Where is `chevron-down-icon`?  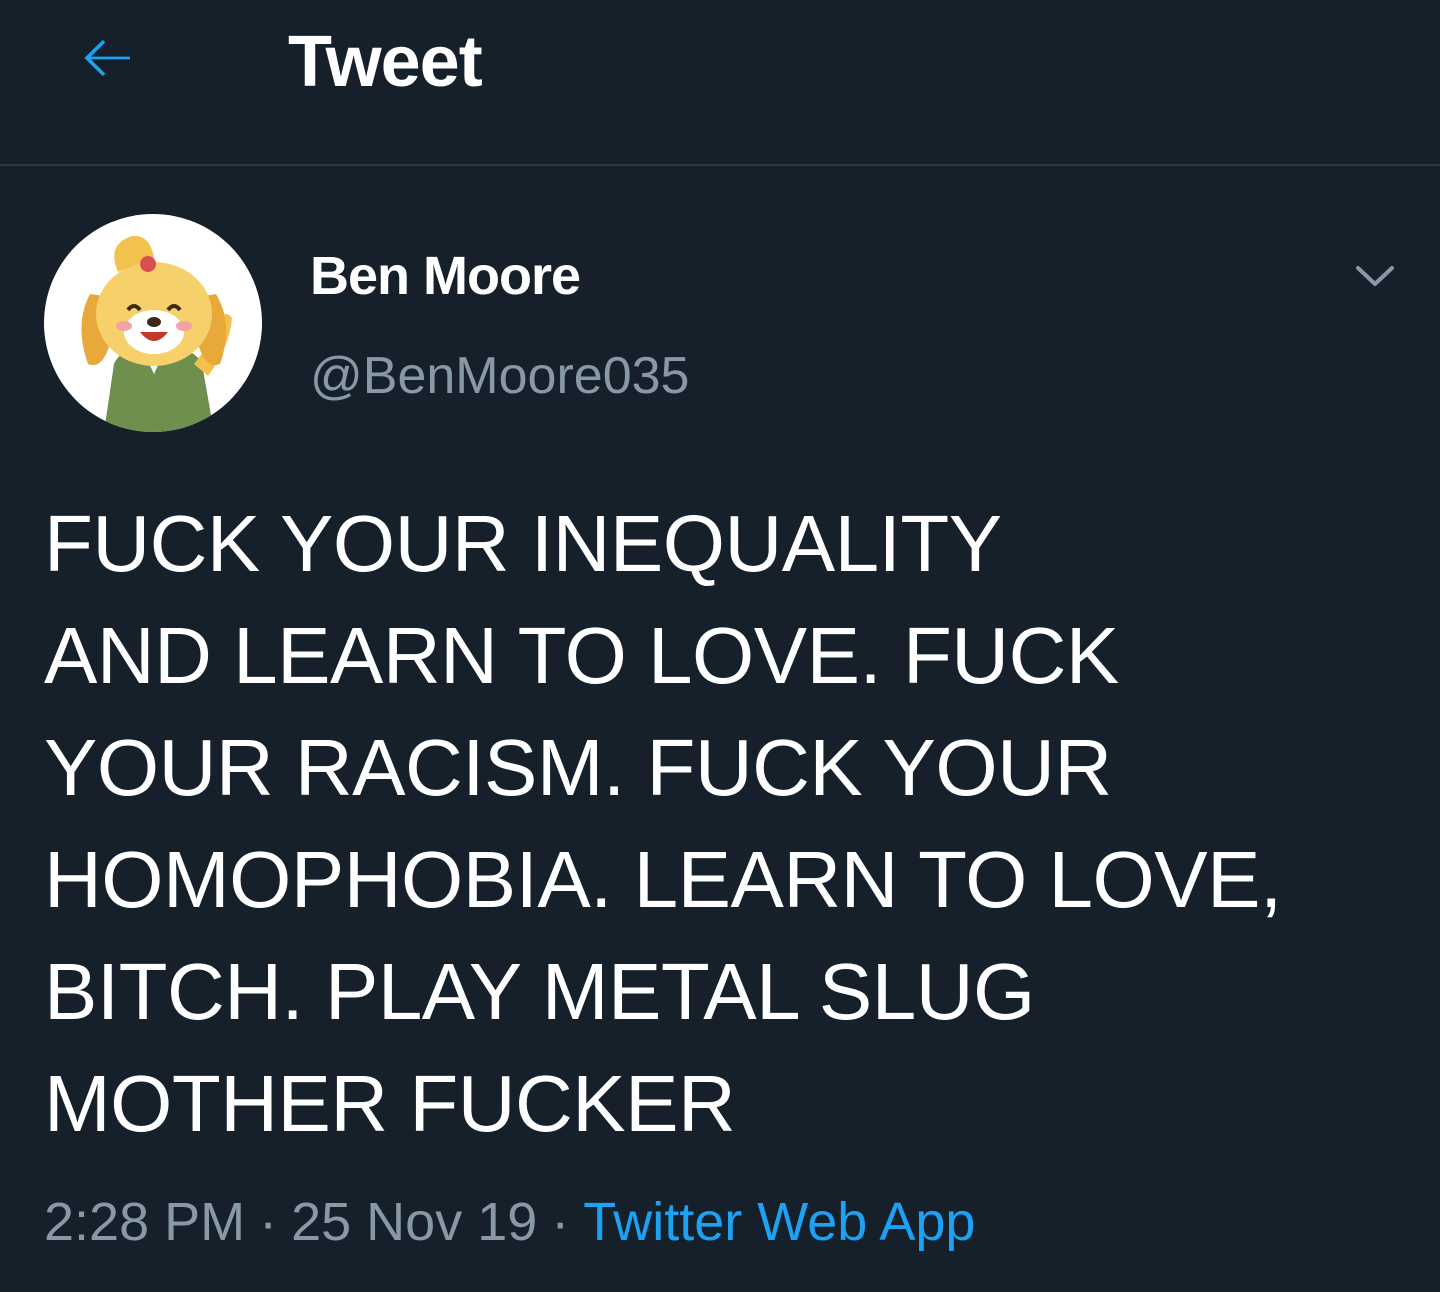 chevron-down-icon is located at coordinates (1375, 276).